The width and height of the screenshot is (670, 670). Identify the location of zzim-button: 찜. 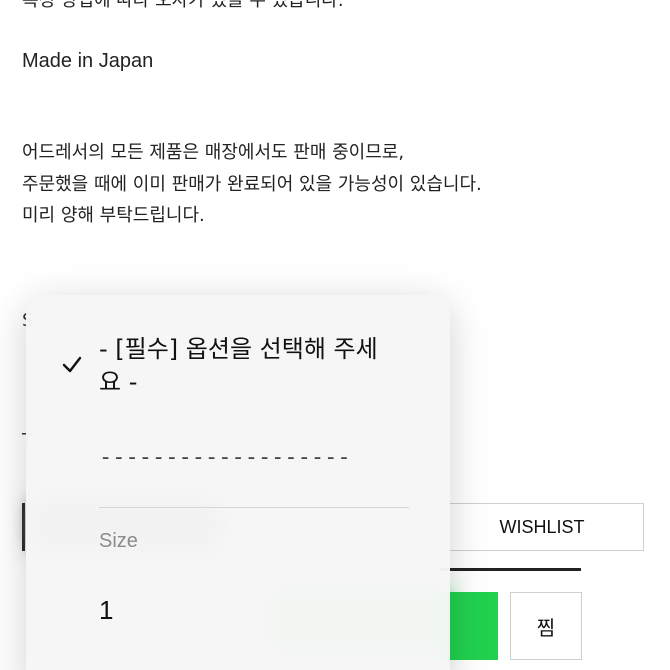
(546, 626).